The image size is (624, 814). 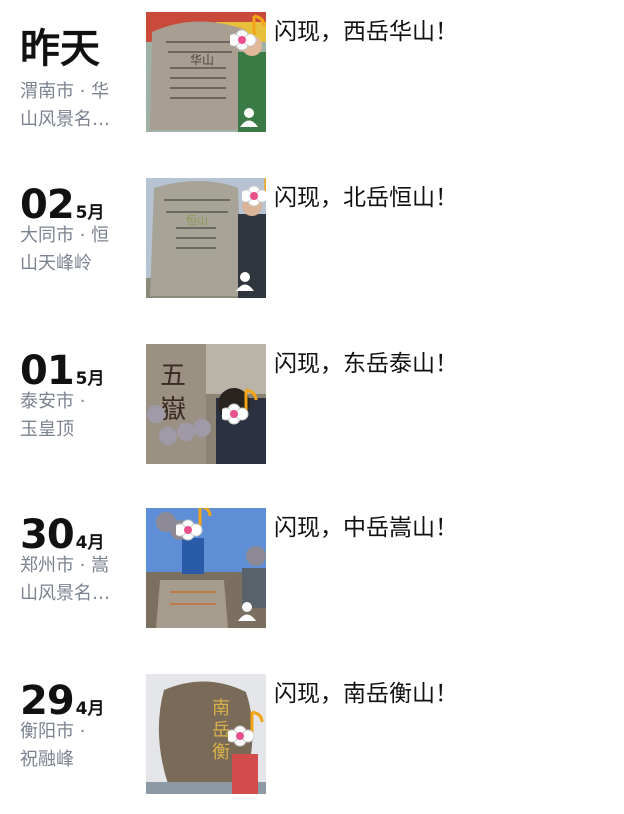 What do you see at coordinates (366, 32) in the screenshot?
I see `post-text: 闪现，西岳华山！` at bounding box center [366, 32].